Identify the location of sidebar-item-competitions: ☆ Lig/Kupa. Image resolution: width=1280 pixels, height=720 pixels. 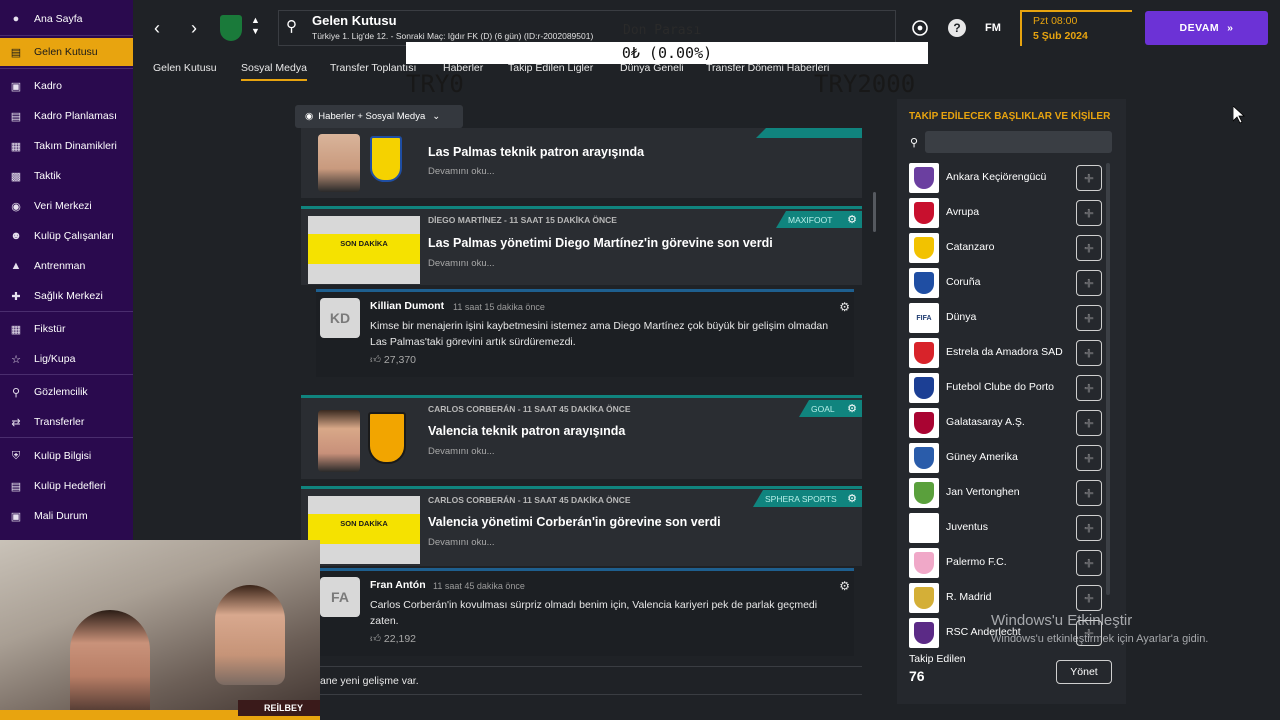
(66, 359).